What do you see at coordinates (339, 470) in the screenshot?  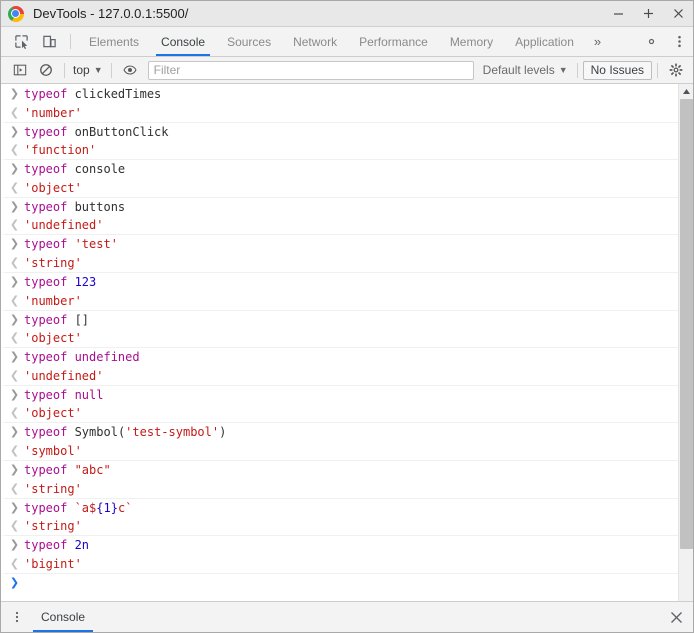 I see `console-input-row: ❯ typeof "abc"` at bounding box center [339, 470].